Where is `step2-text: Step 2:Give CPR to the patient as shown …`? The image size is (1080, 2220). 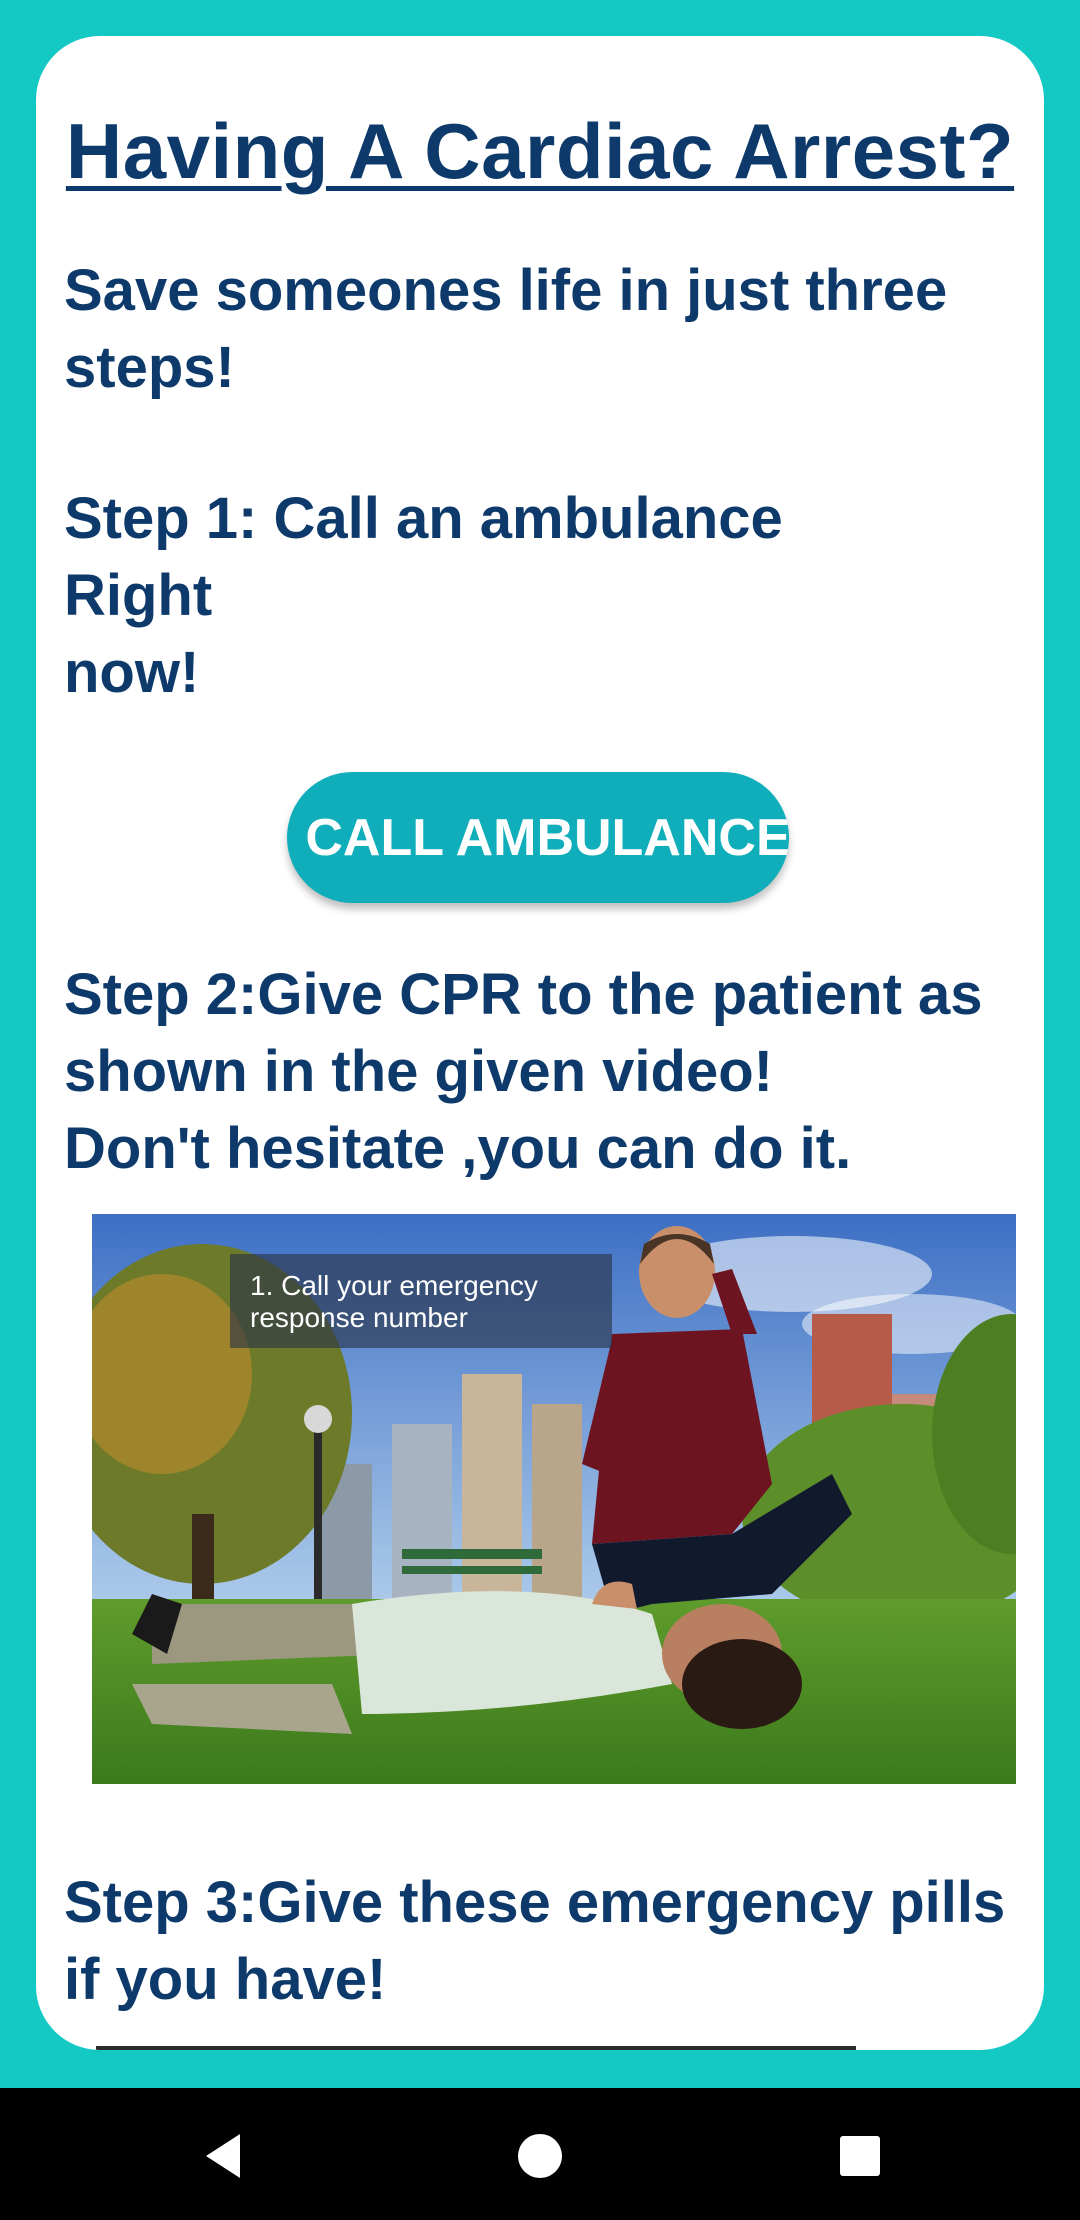 step2-text: Step 2:Give CPR to the patient as shown … is located at coordinates (523, 1071).